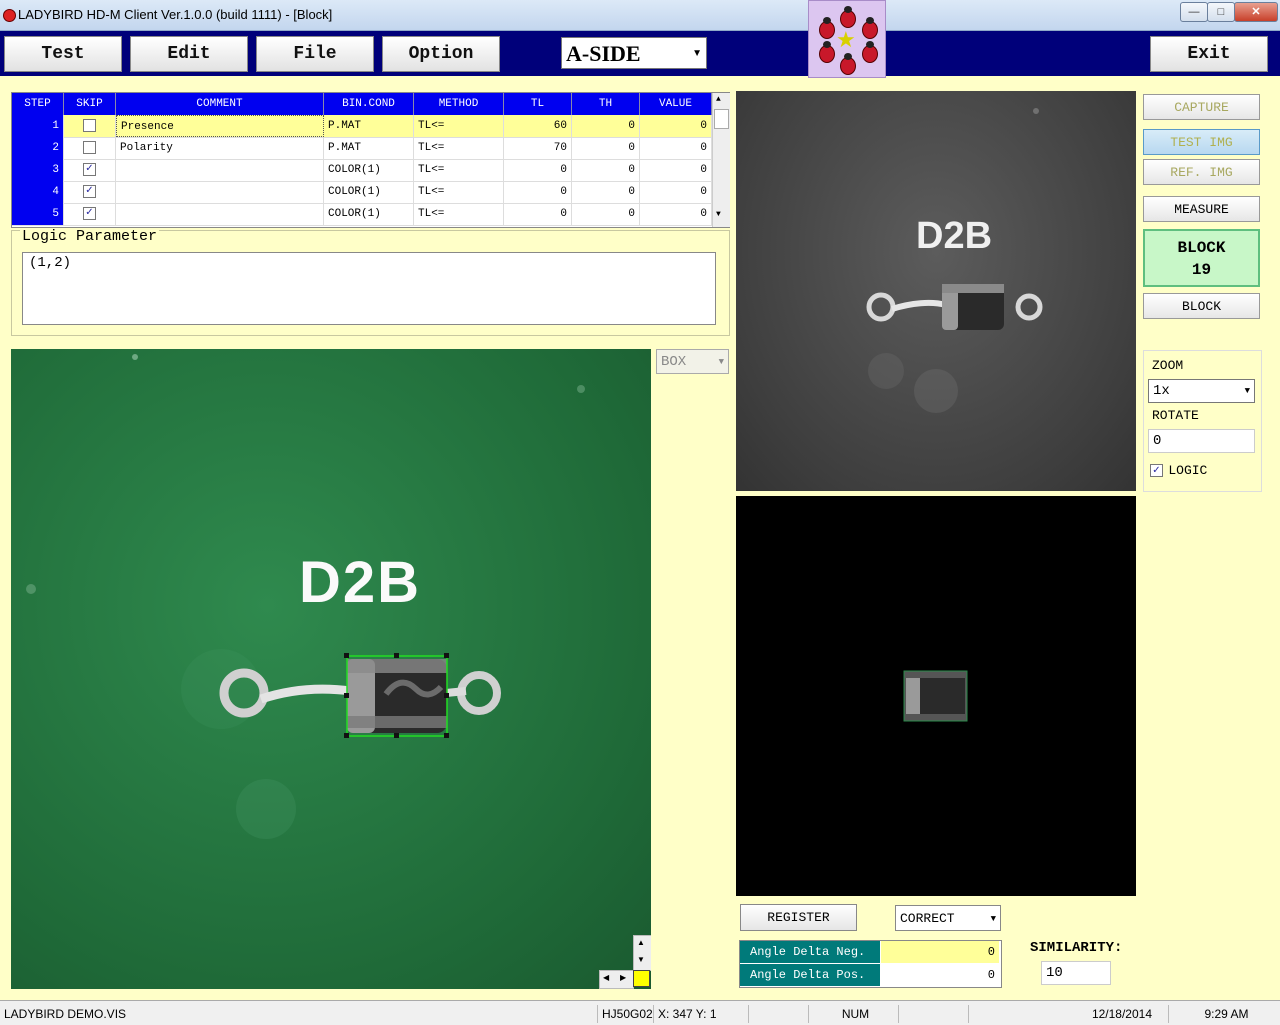 This screenshot has height=1025, width=1280. What do you see at coordinates (38, 170) in the screenshot?
I see `step-cell: 3` at bounding box center [38, 170].